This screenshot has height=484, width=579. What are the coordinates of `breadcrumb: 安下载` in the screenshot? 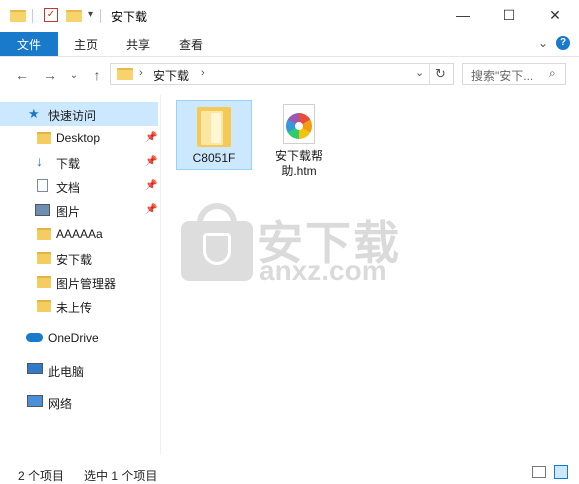 It's located at (171, 75).